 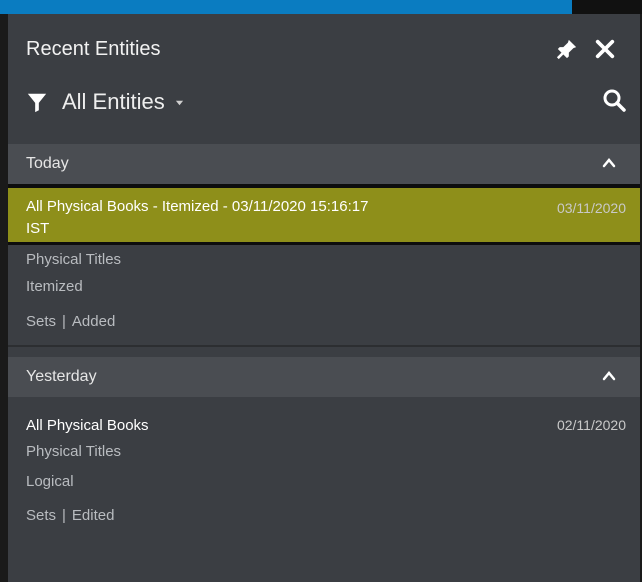 What do you see at coordinates (321, 7) in the screenshot?
I see `top-app-strip` at bounding box center [321, 7].